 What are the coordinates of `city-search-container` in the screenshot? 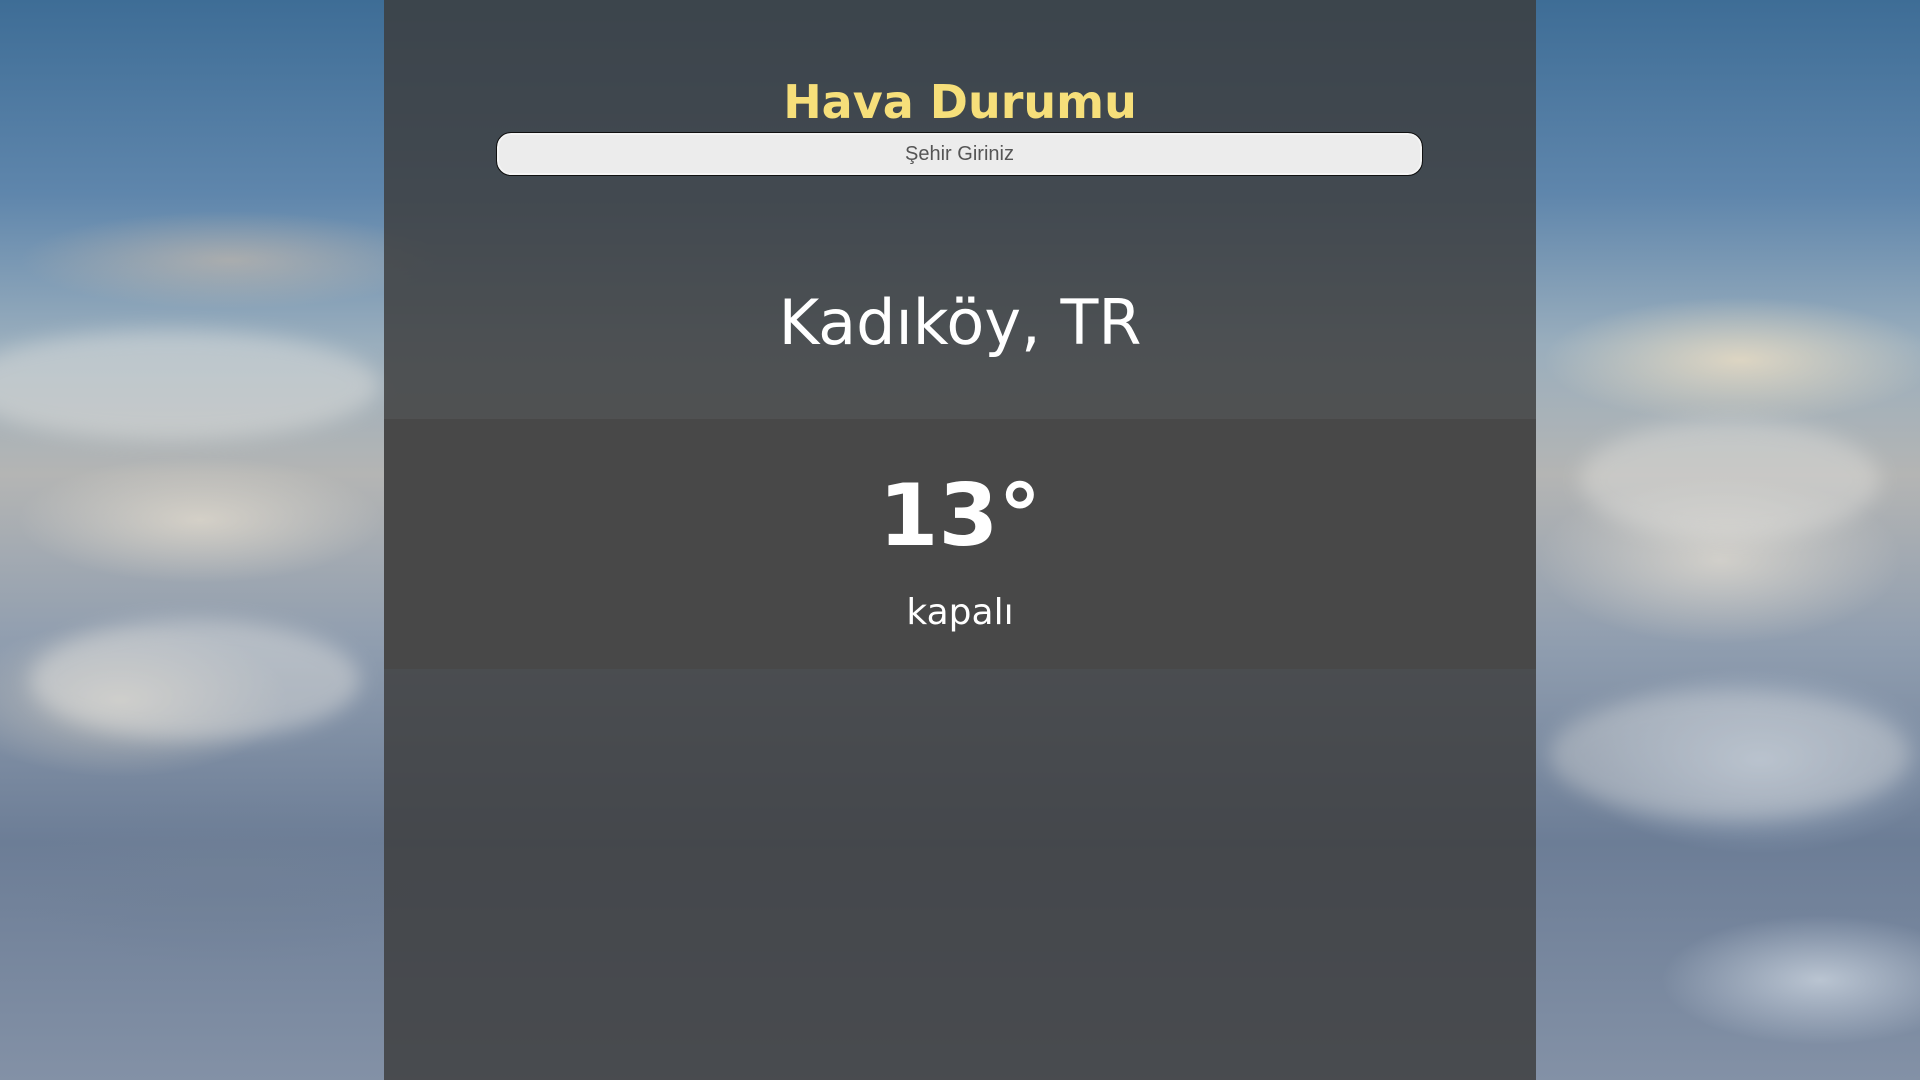 It's located at (959, 154).